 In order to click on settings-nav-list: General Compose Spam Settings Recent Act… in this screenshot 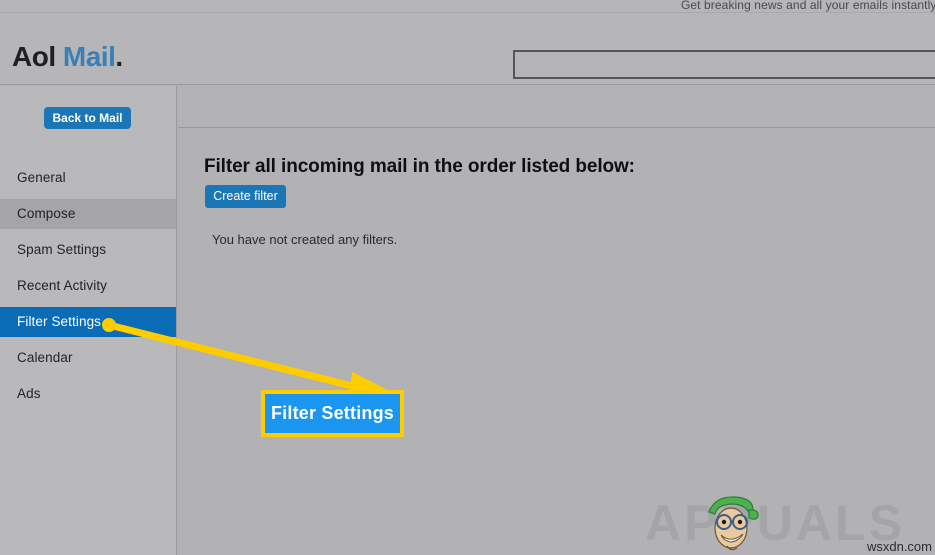, I will do `click(88, 289)`.